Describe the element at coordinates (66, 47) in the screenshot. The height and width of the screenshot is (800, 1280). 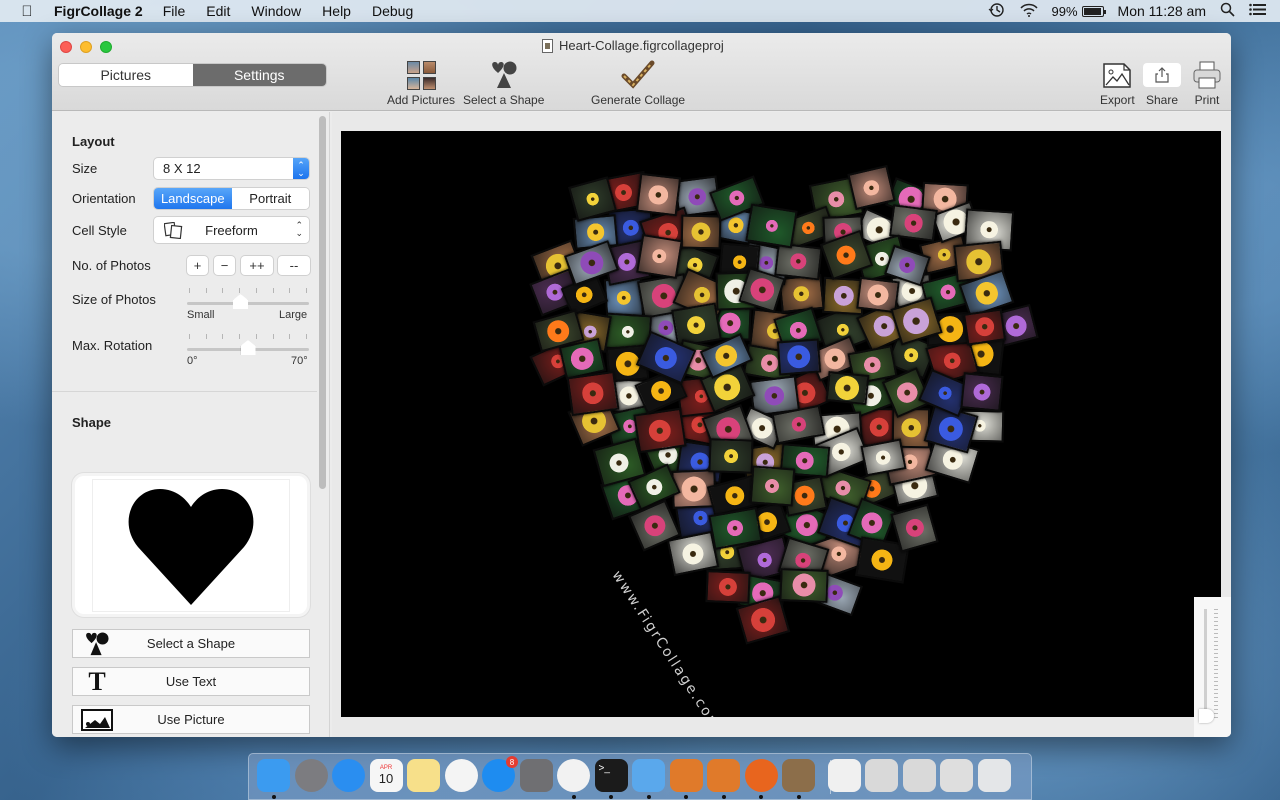
I see `close-button` at that location.